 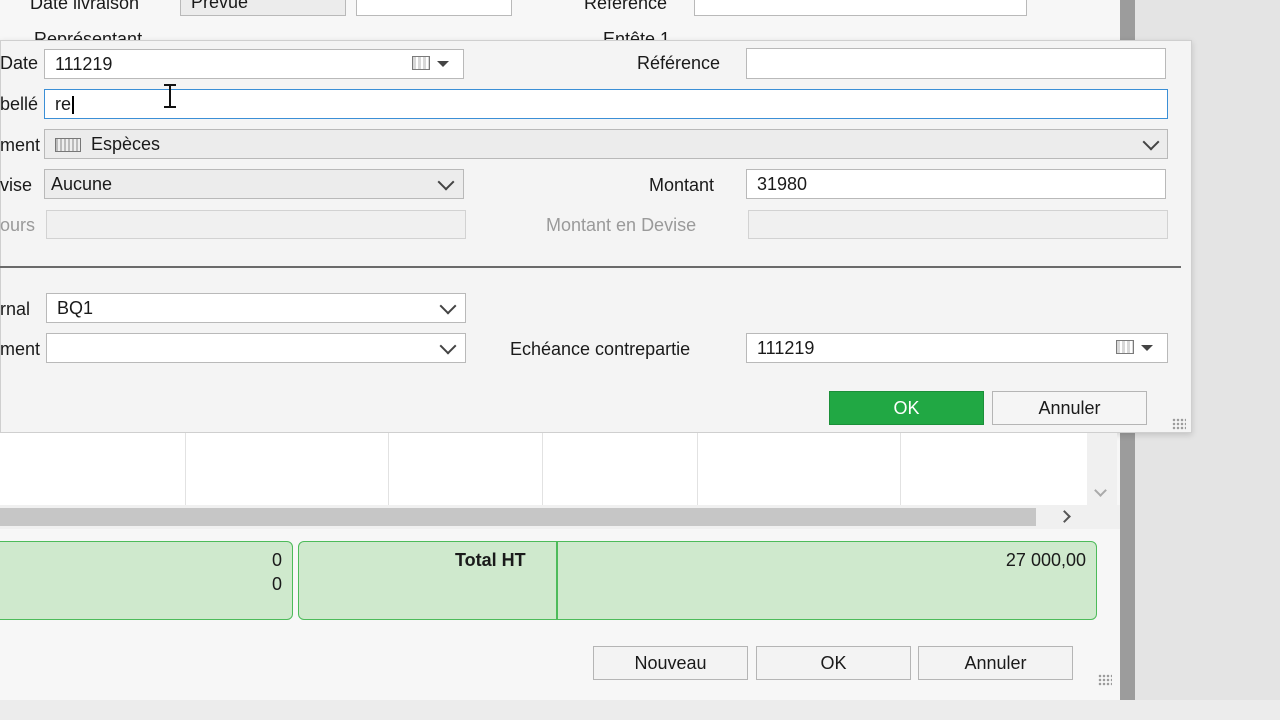 I want to click on text-cursor-icon, so click(x=170, y=96).